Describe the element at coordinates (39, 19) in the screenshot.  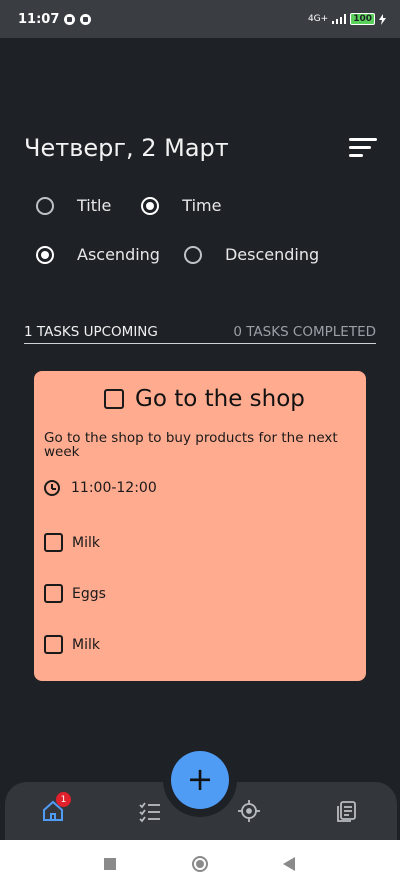
I see `status-time: 11:07` at that location.